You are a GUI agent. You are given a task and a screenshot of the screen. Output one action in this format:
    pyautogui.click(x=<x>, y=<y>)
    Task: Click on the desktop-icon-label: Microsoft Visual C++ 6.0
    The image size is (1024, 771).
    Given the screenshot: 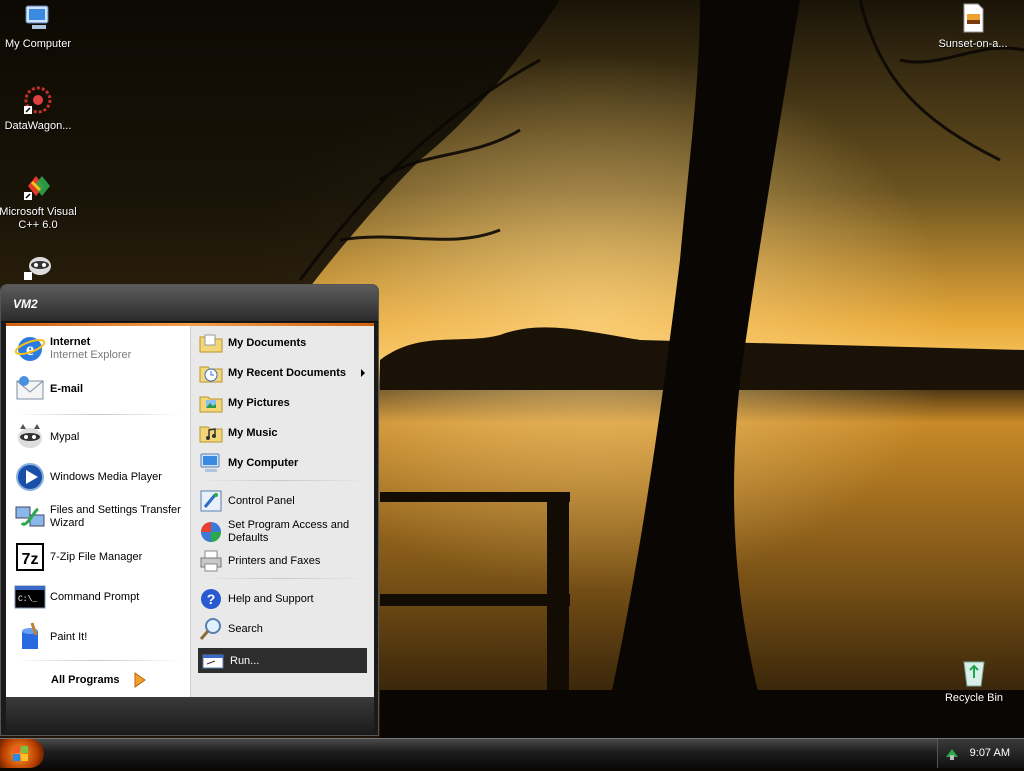 What is the action you would take?
    pyautogui.click(x=38, y=218)
    